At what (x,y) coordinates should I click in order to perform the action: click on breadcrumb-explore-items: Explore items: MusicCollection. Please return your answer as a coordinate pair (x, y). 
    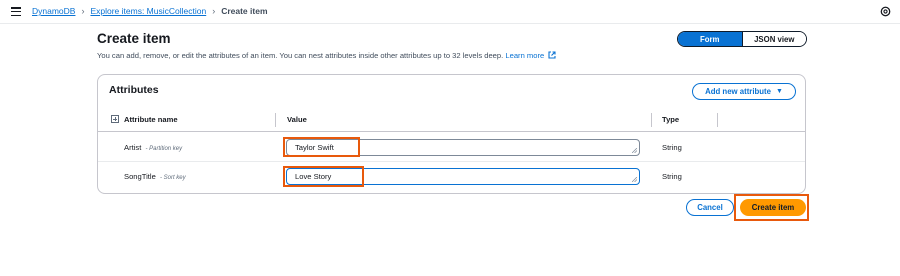
    Looking at the image, I should click on (148, 11).